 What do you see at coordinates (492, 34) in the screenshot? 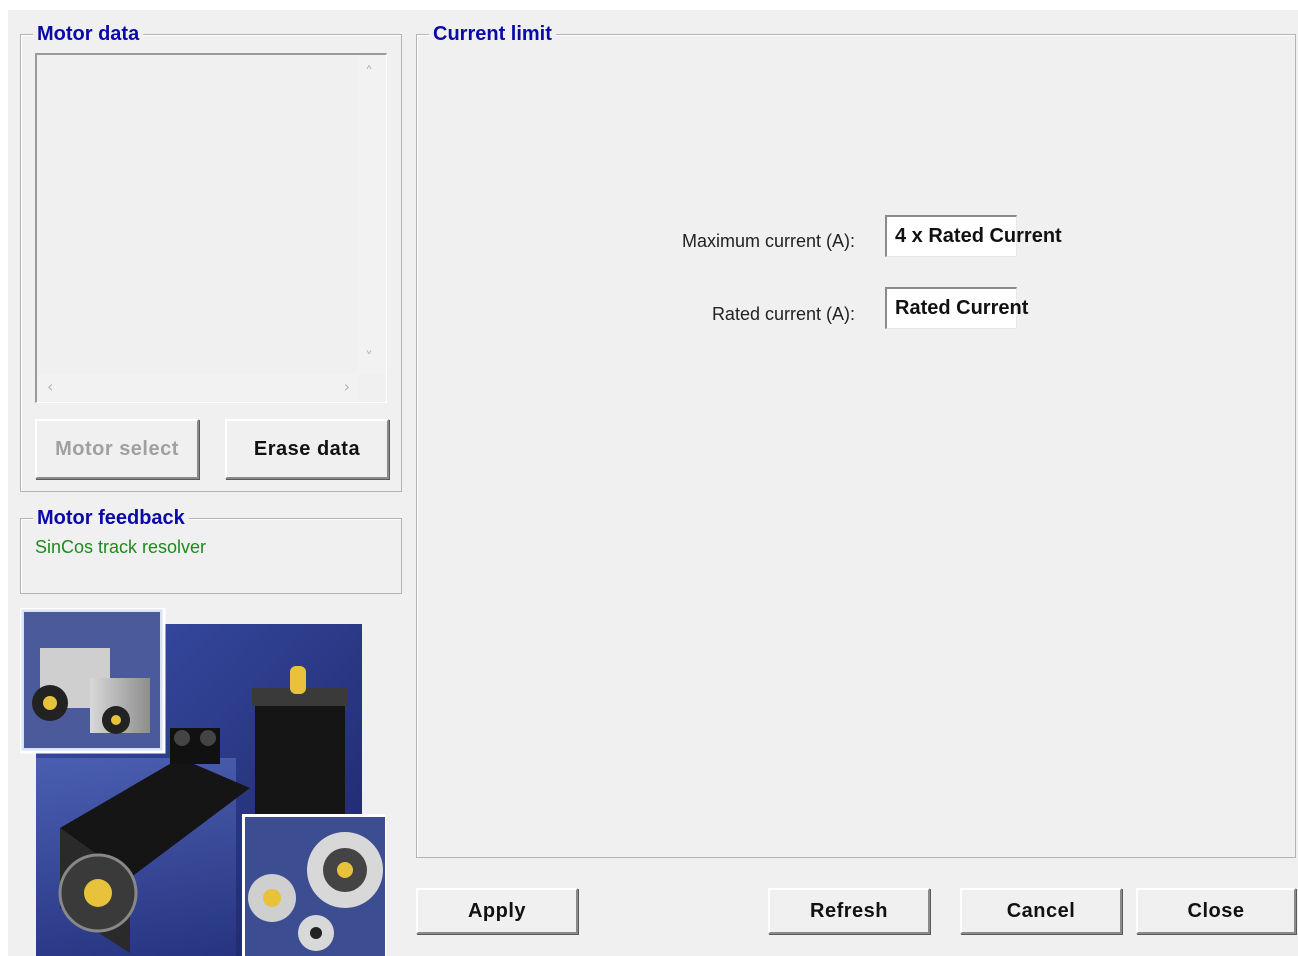
I see `current-limit-title: Current limit` at bounding box center [492, 34].